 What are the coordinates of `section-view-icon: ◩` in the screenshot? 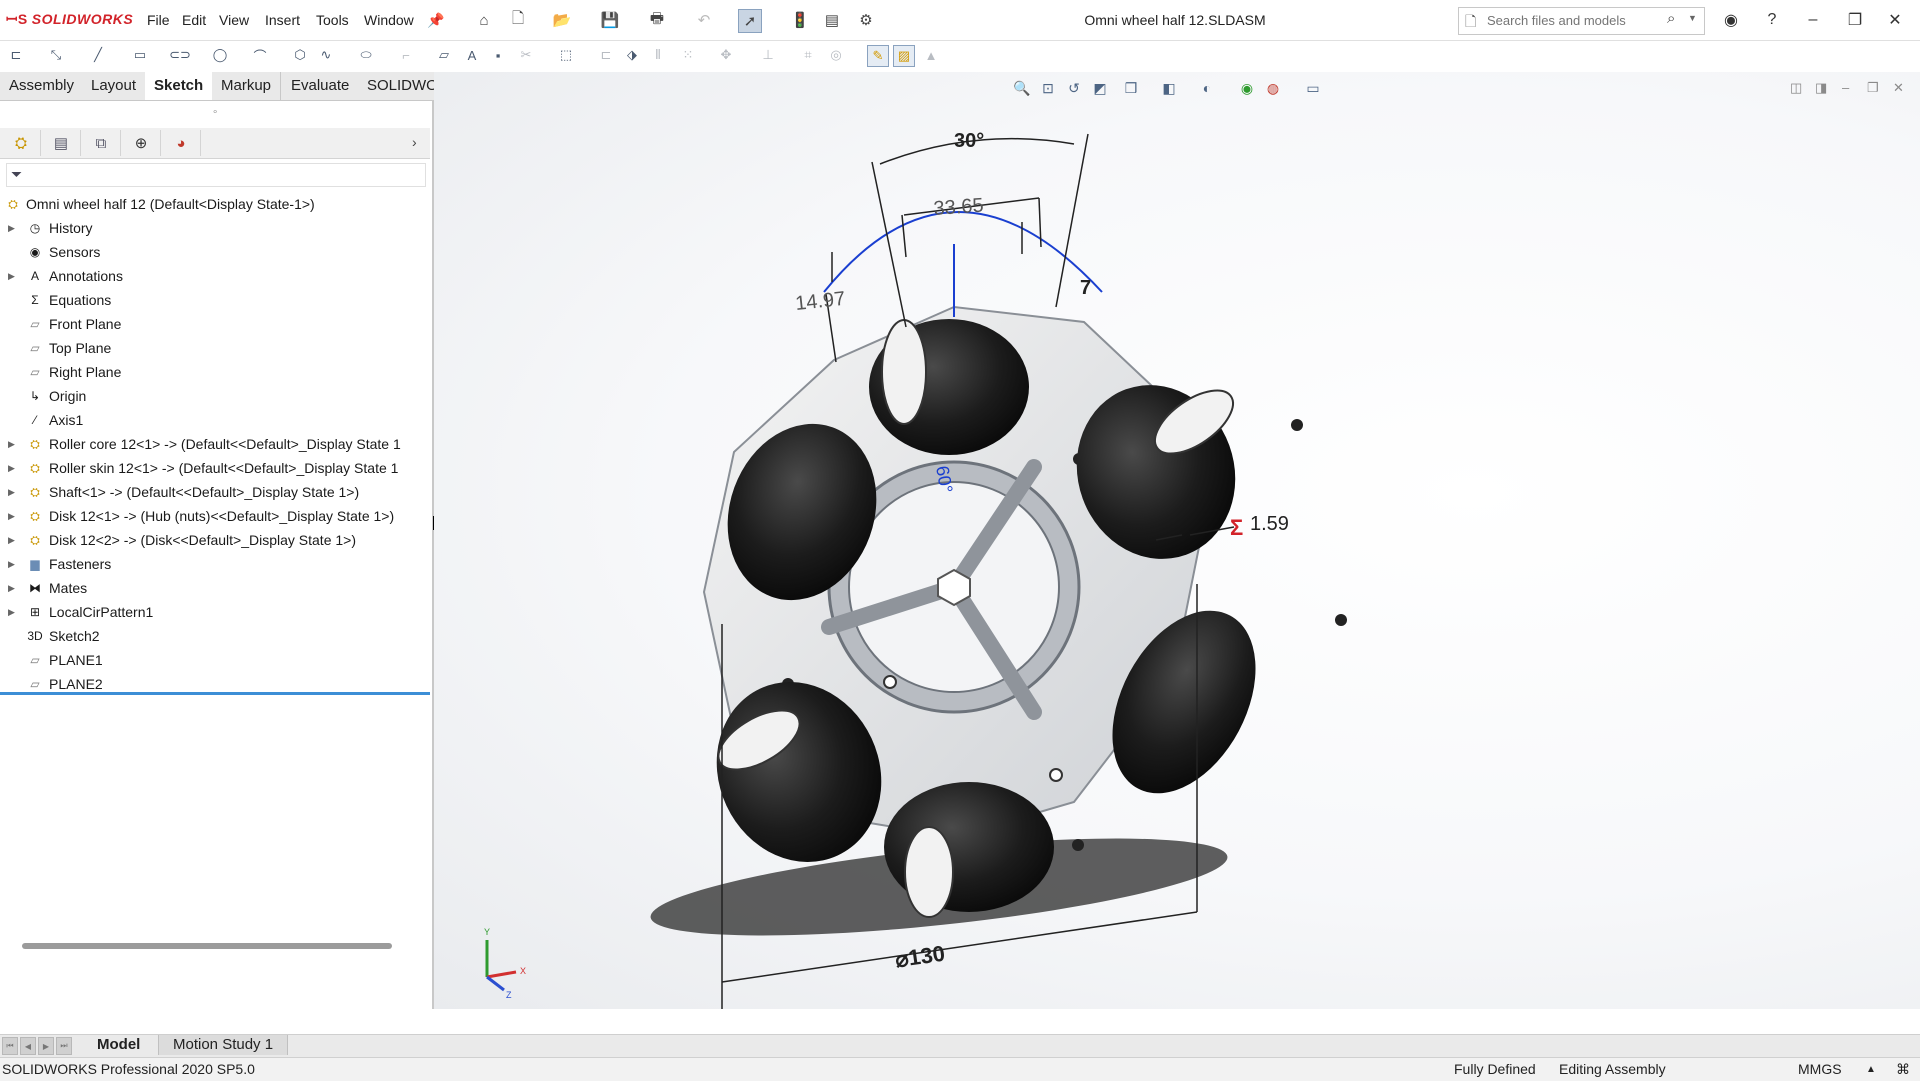 It's located at (1100, 88).